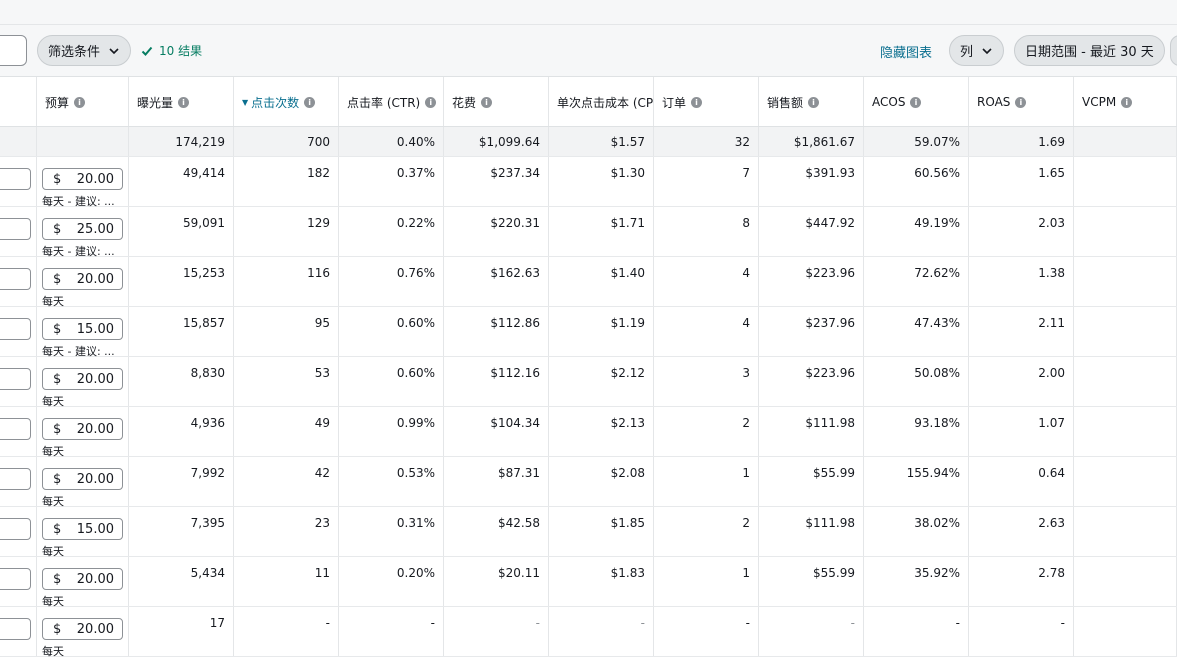 This screenshot has height=658, width=1177. I want to click on cpc-cell: $1.40, so click(601, 281).